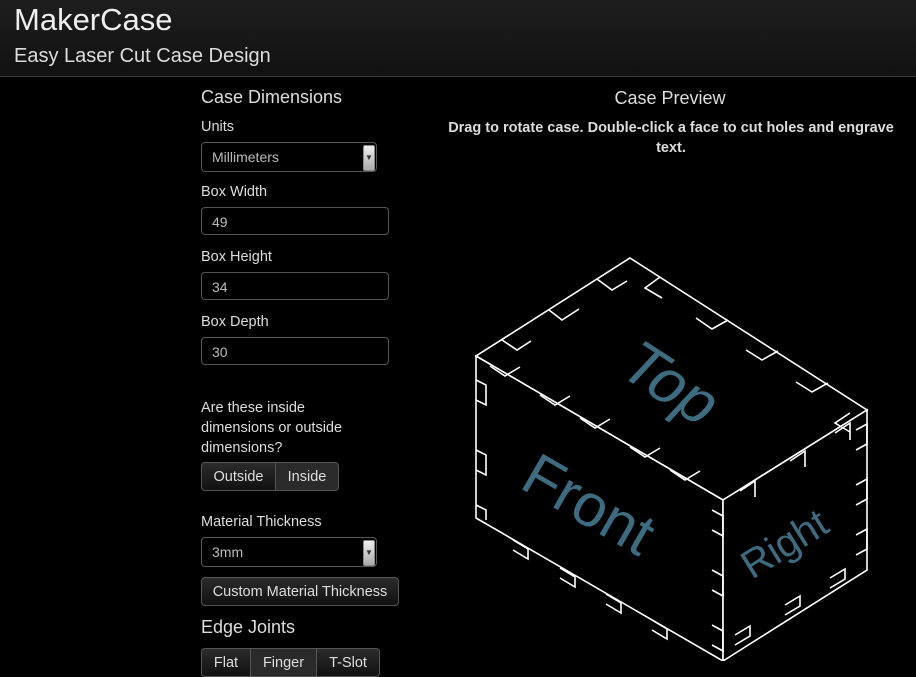 Image resolution: width=916 pixels, height=677 pixels. Describe the element at coordinates (272, 97) in the screenshot. I see `case-dimensions-heading: Case Dimensions` at that location.